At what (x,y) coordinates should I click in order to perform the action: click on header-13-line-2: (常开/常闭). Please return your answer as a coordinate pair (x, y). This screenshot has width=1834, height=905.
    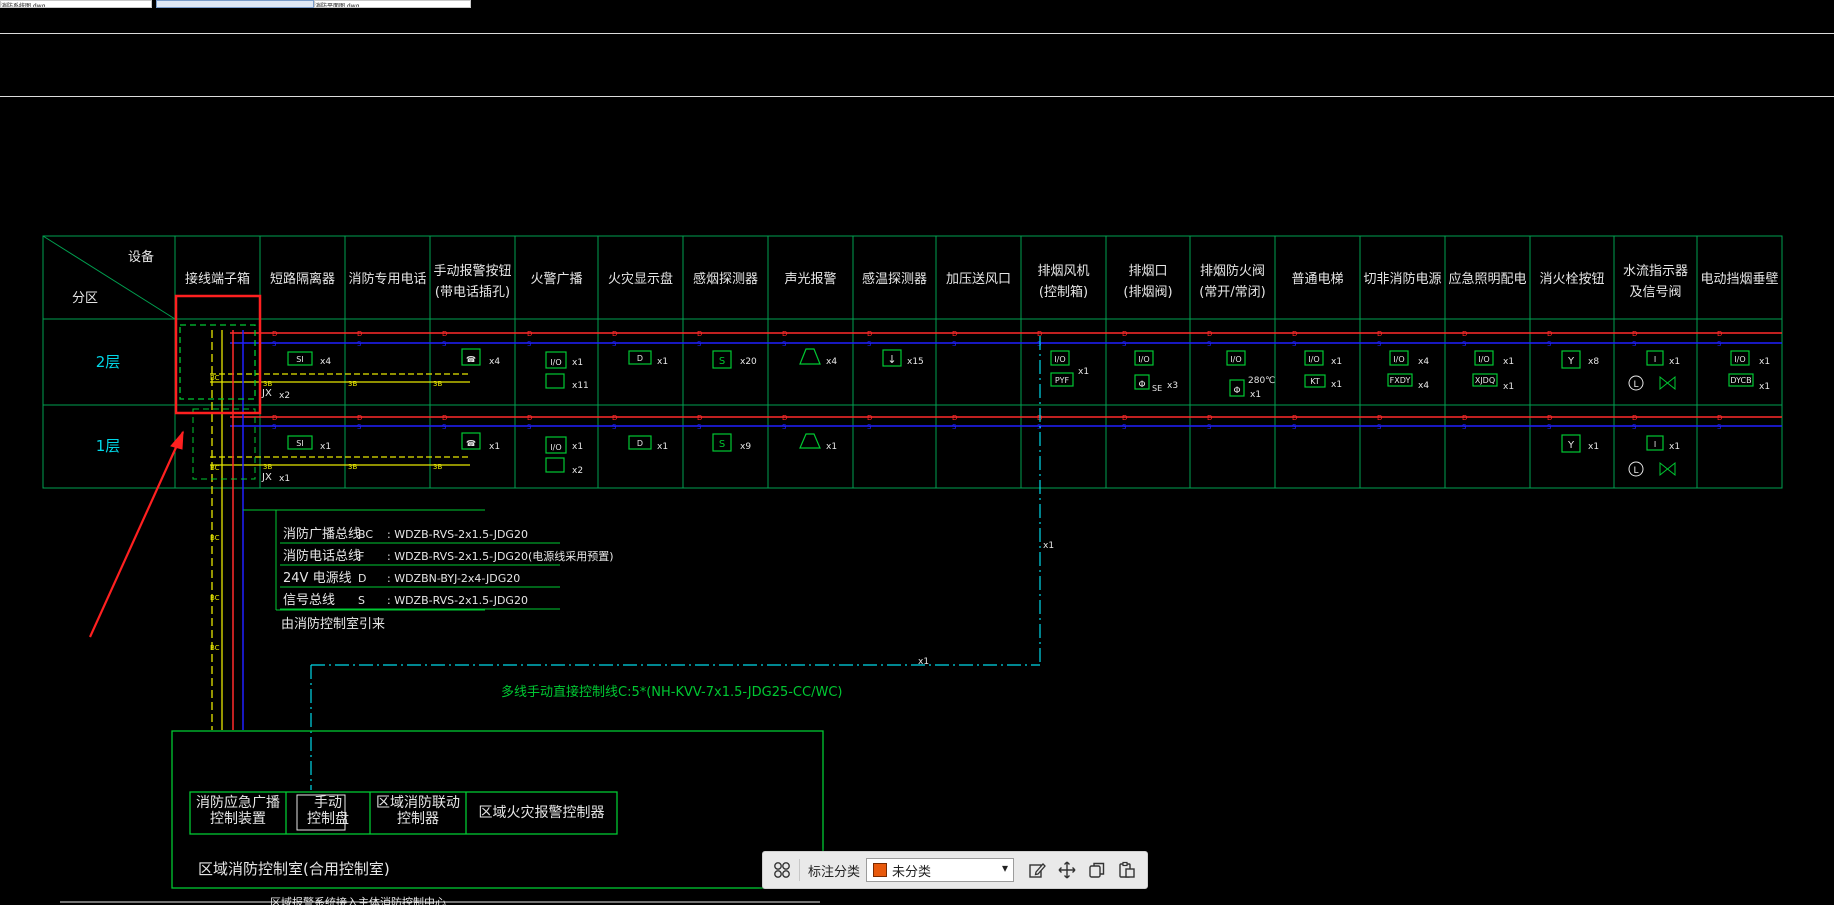
    Looking at the image, I should click on (1232, 292).